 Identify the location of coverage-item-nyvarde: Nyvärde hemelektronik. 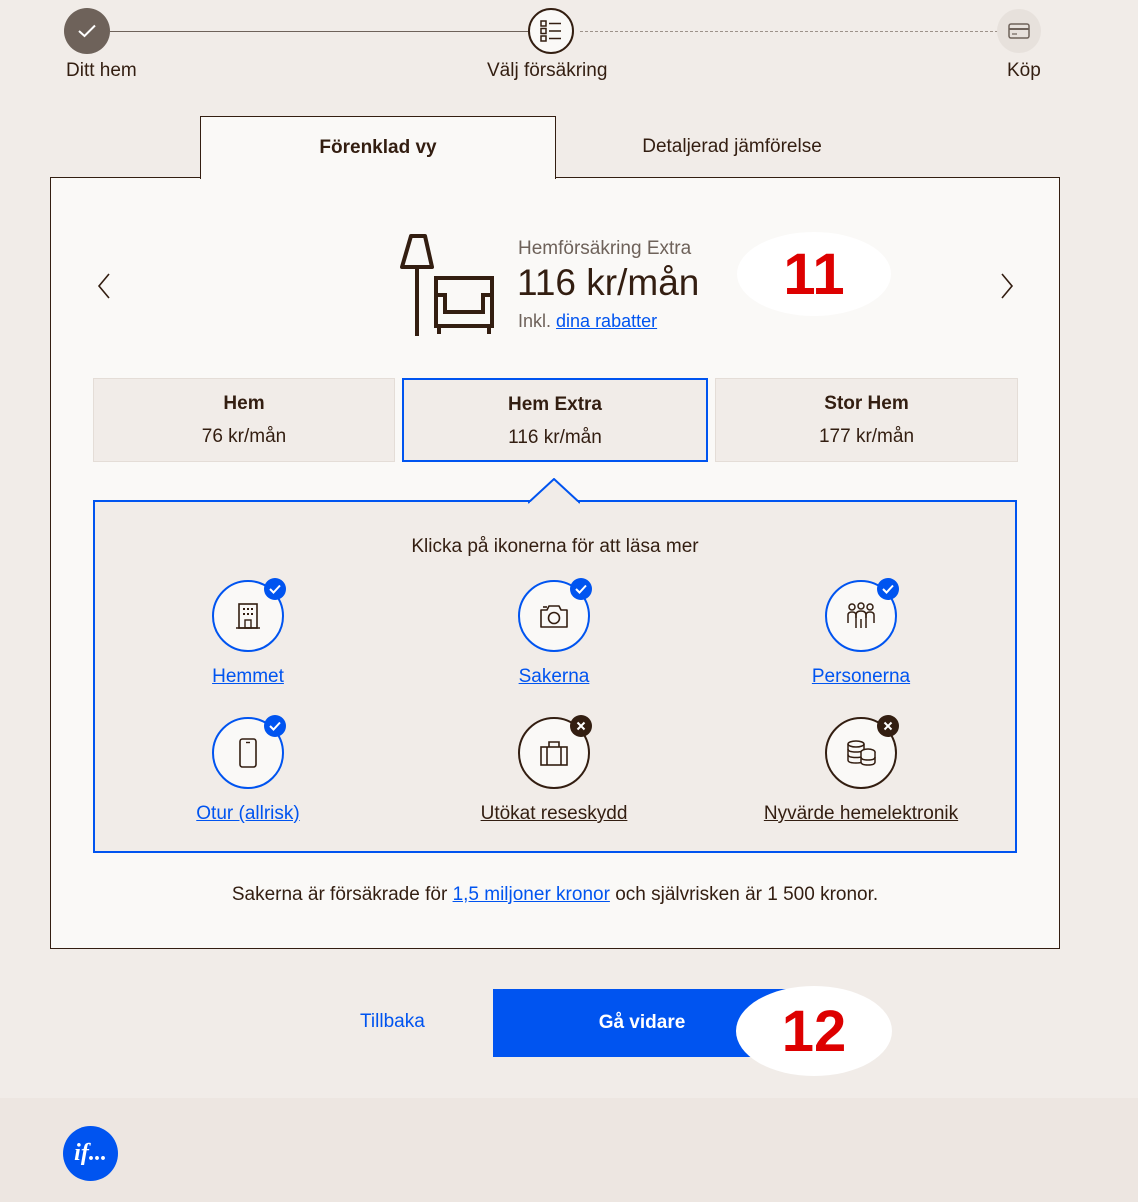
(861, 770).